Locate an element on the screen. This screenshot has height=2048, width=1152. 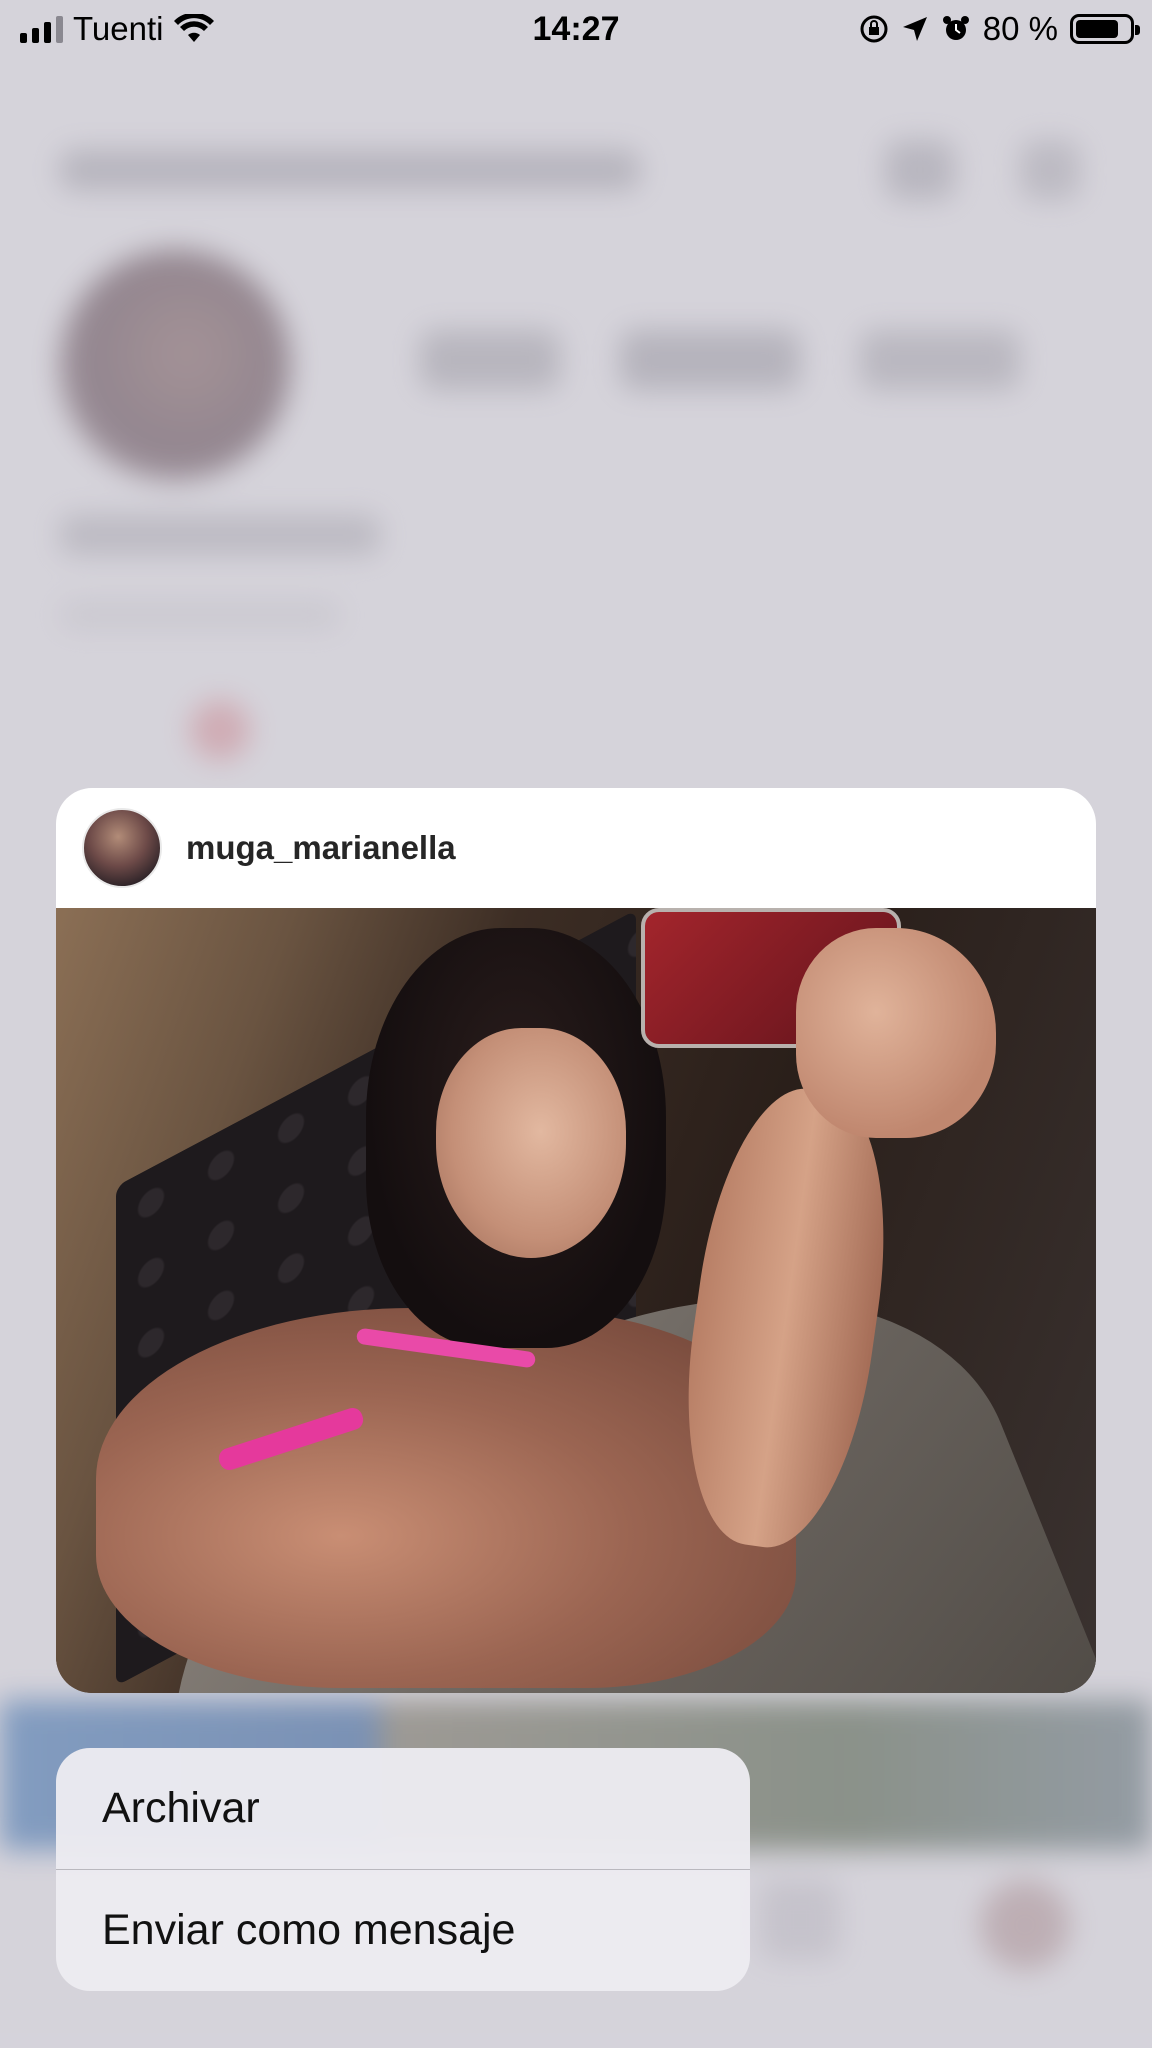
location-arrow-icon is located at coordinates (914, 29).